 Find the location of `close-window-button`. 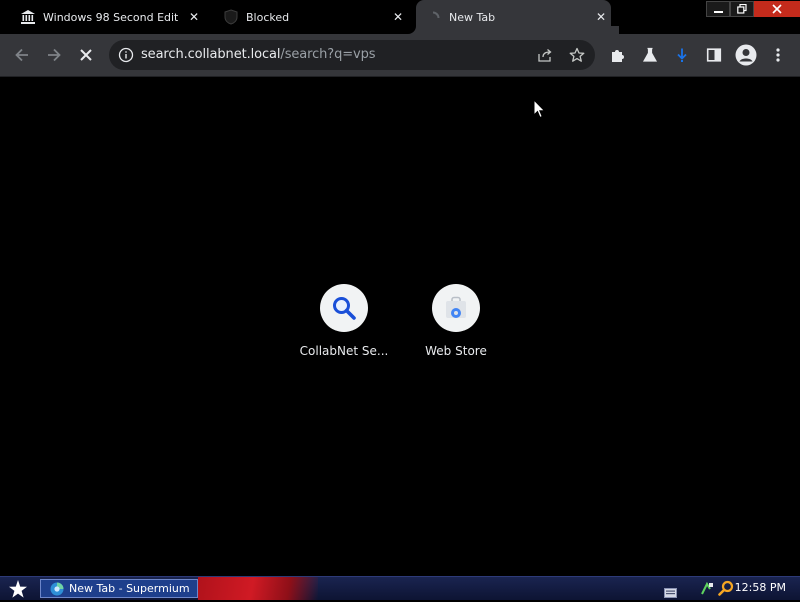

close-window-button is located at coordinates (777, 9).